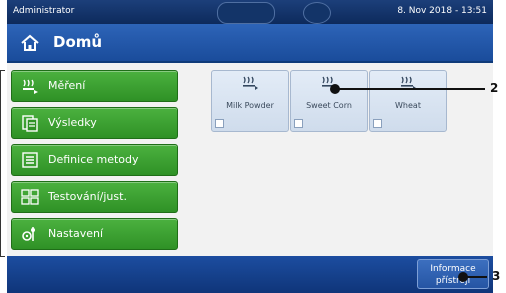 The height and width of the screenshot is (293, 506). I want to click on menu-item-test-adjust: Testování/just., so click(94, 197).